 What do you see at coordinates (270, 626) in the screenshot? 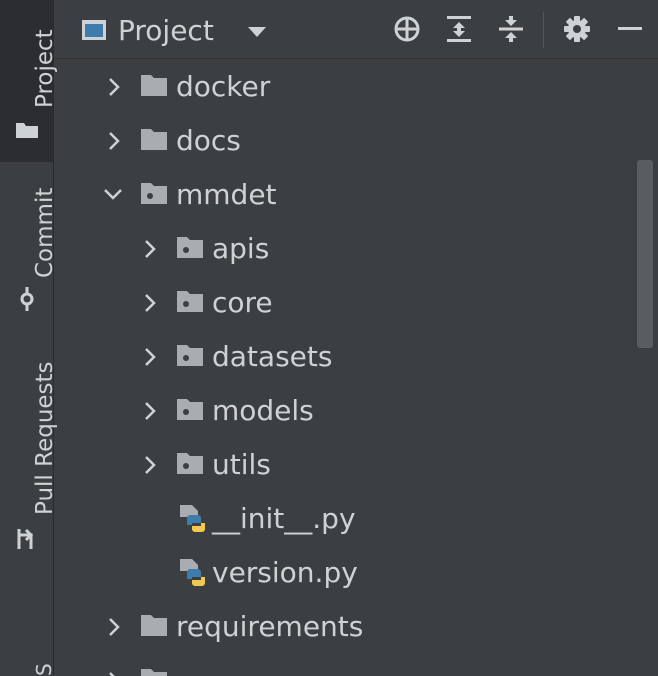
I see `tree-node-label: requirements` at bounding box center [270, 626].